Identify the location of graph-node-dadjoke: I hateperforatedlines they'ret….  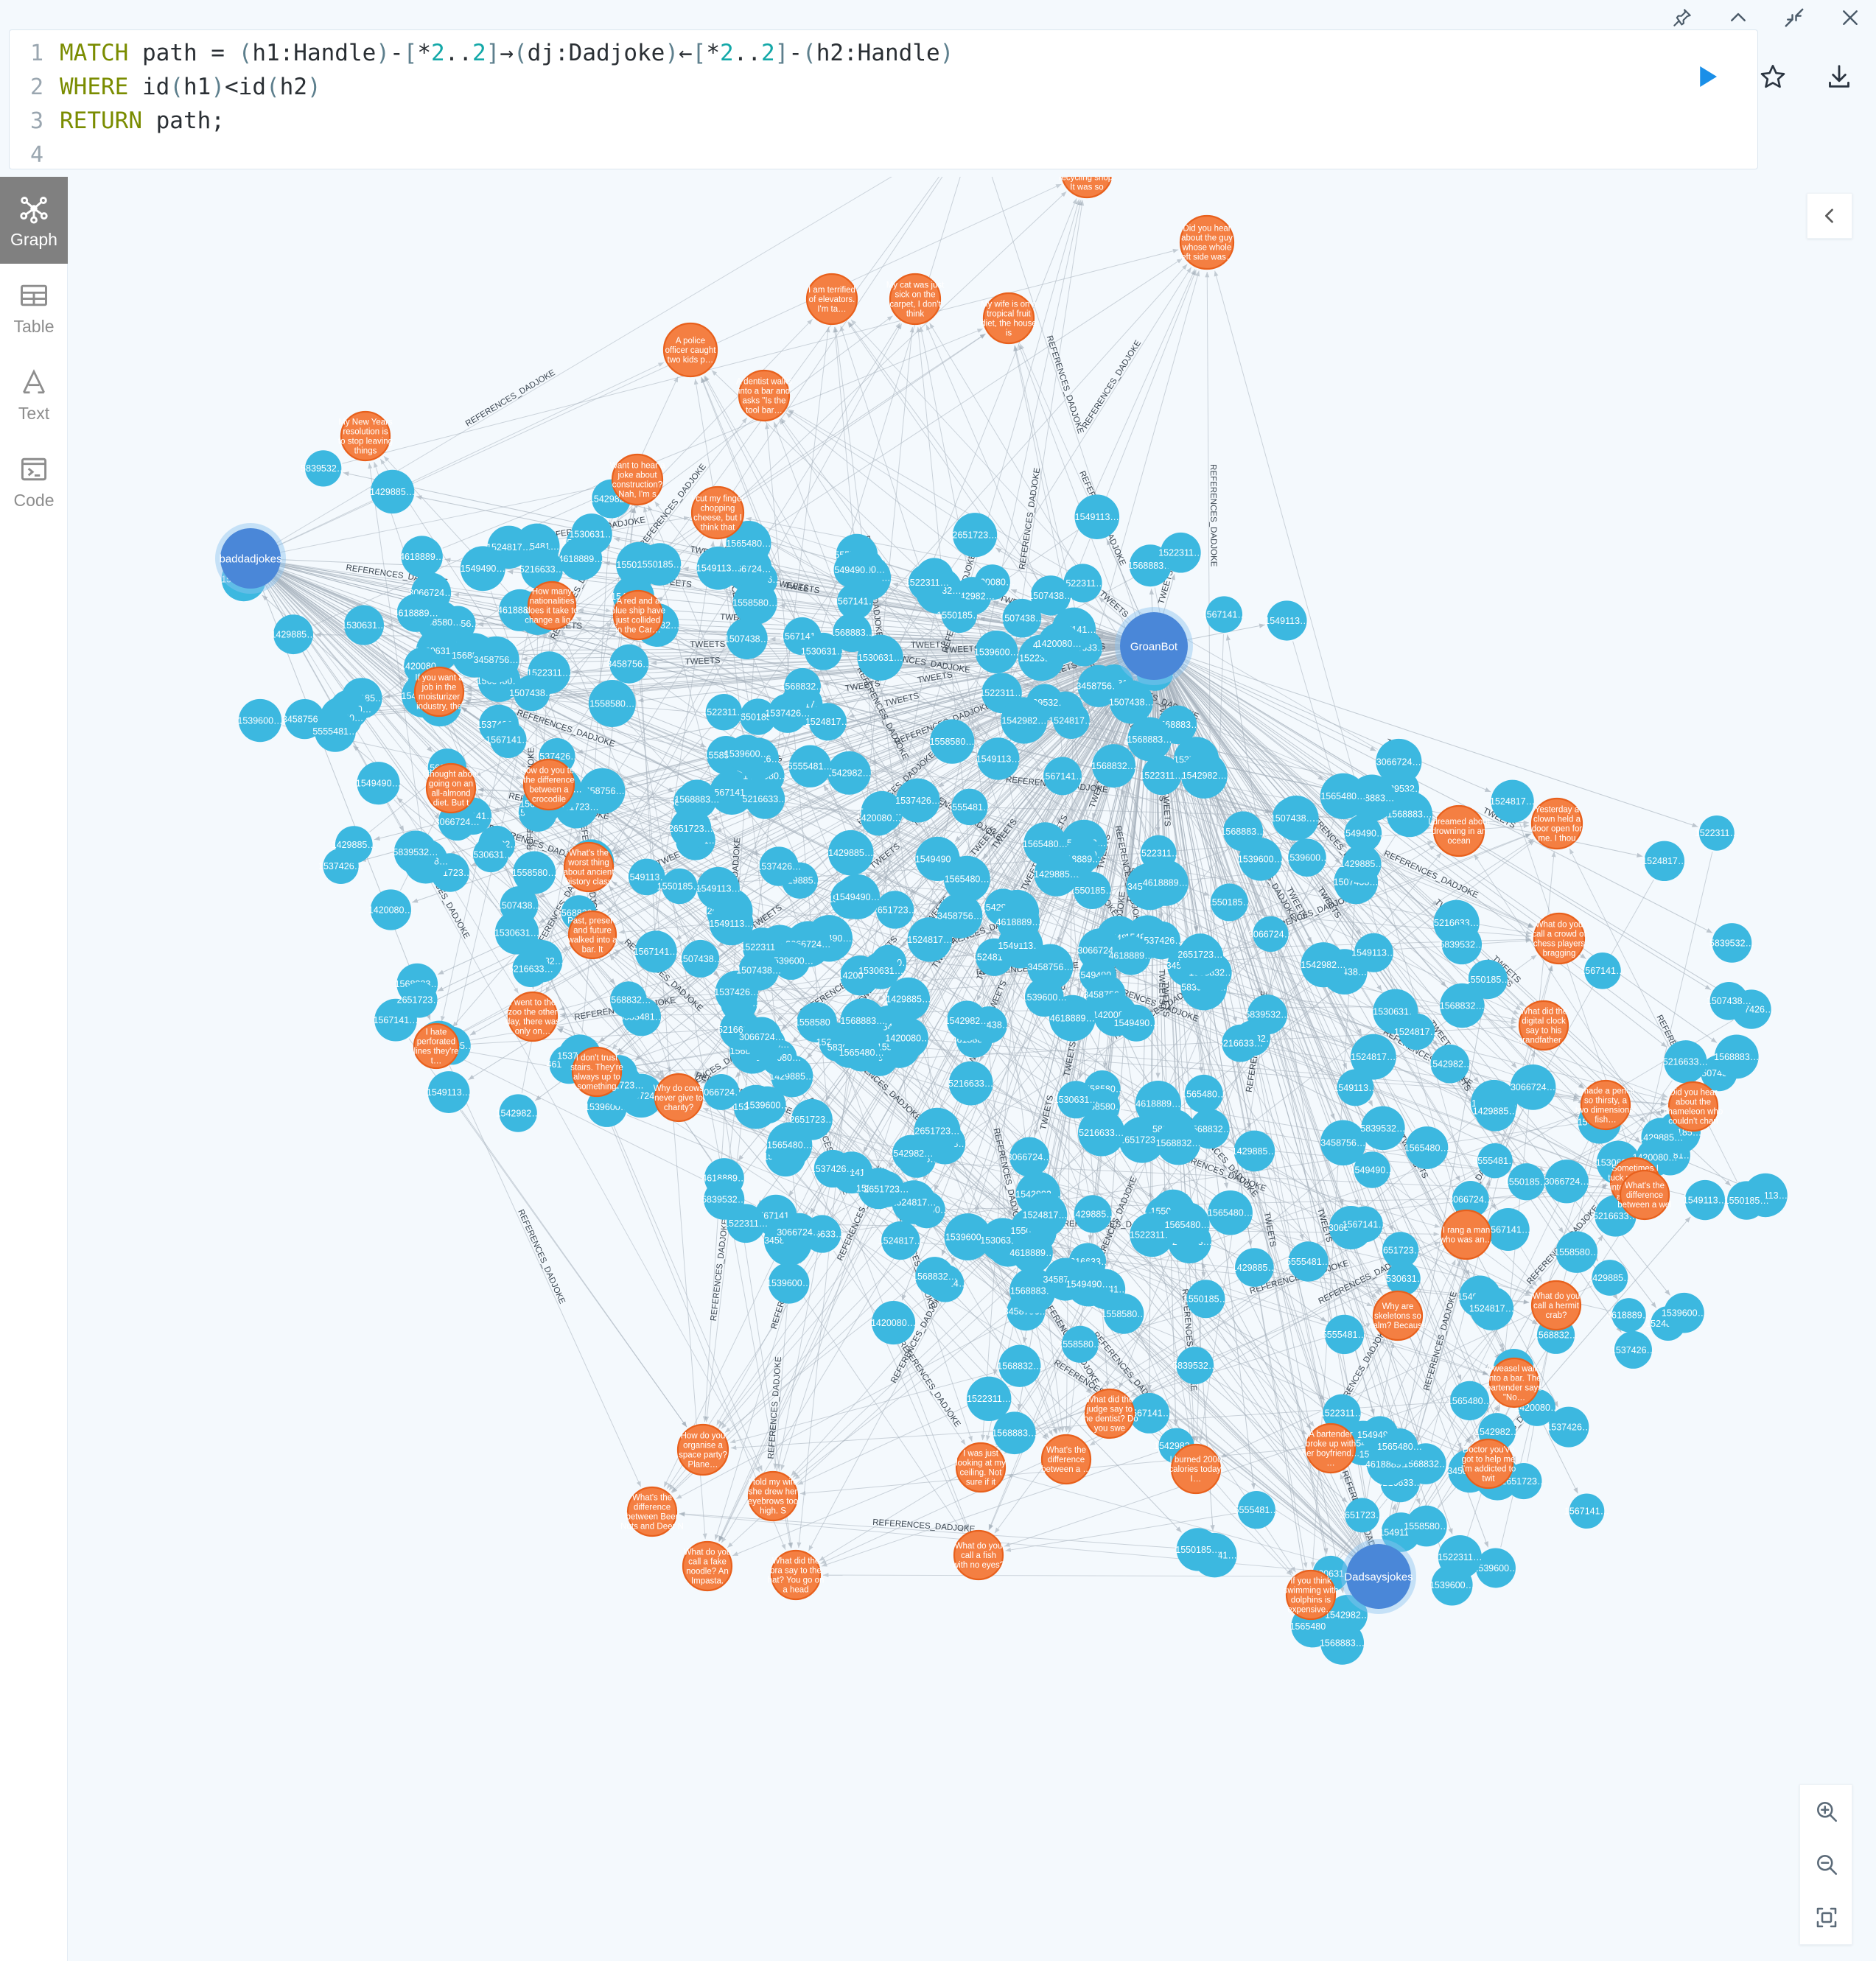
(437, 1046).